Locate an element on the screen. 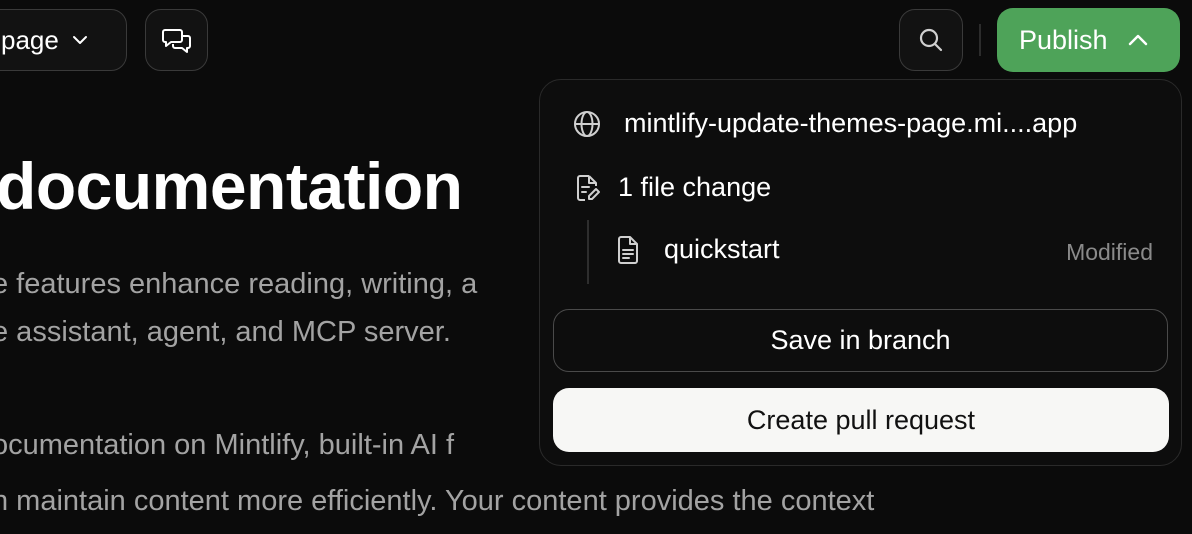  page-select-dropdown: page is located at coordinates (63, 40).